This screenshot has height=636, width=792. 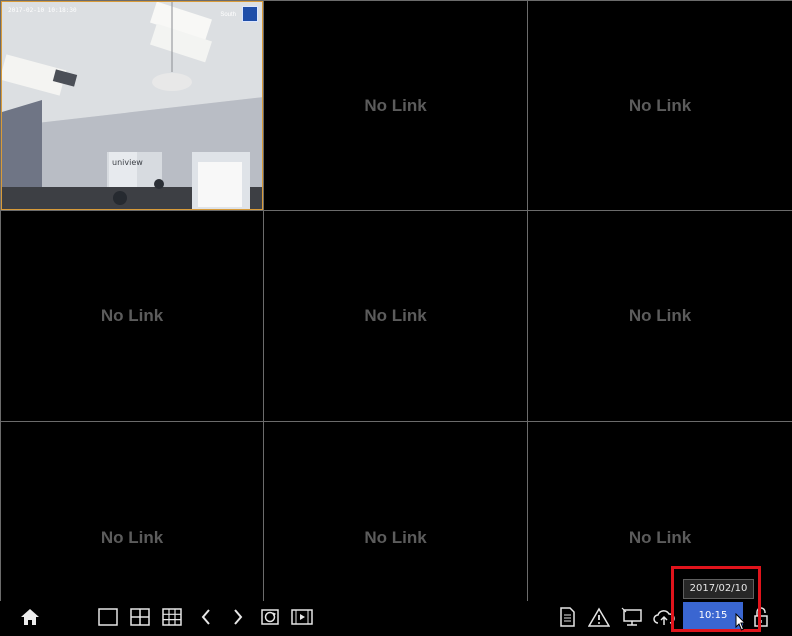 I want to click on camera-scene-image: uniview, so click(x=132, y=105).